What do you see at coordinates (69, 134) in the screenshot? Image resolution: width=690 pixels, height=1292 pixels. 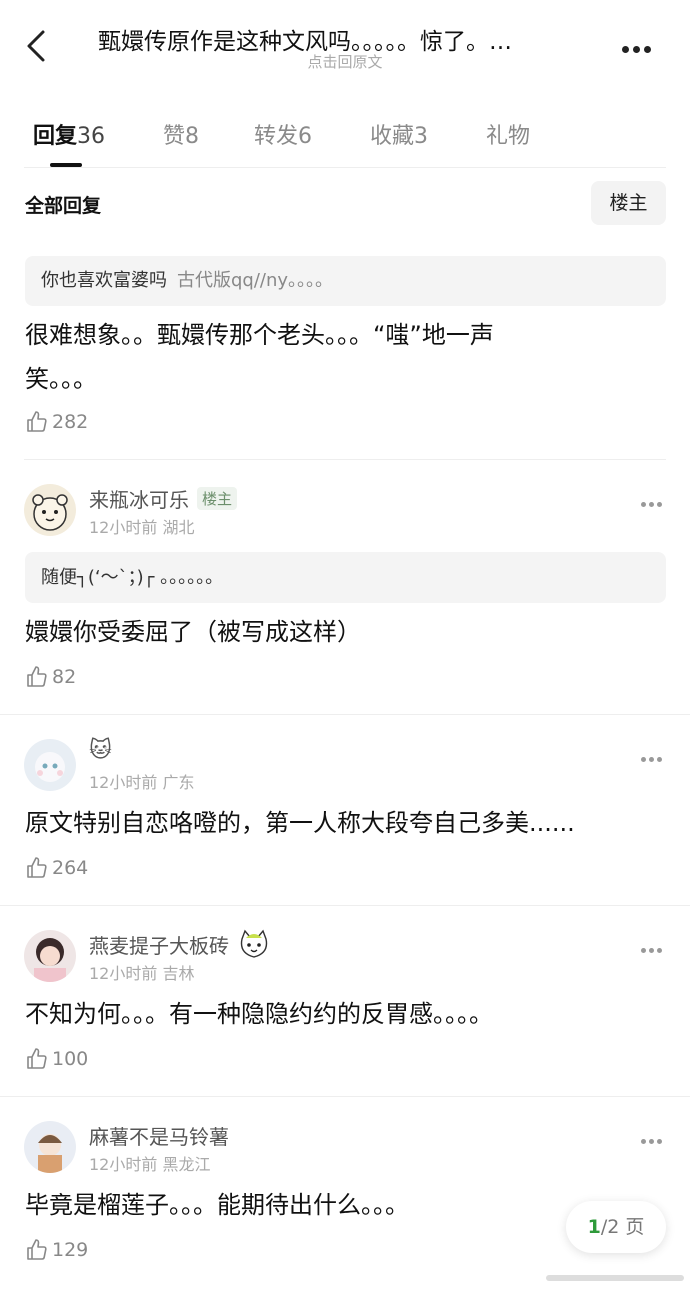 I see `tab-replies: 回复36` at bounding box center [69, 134].